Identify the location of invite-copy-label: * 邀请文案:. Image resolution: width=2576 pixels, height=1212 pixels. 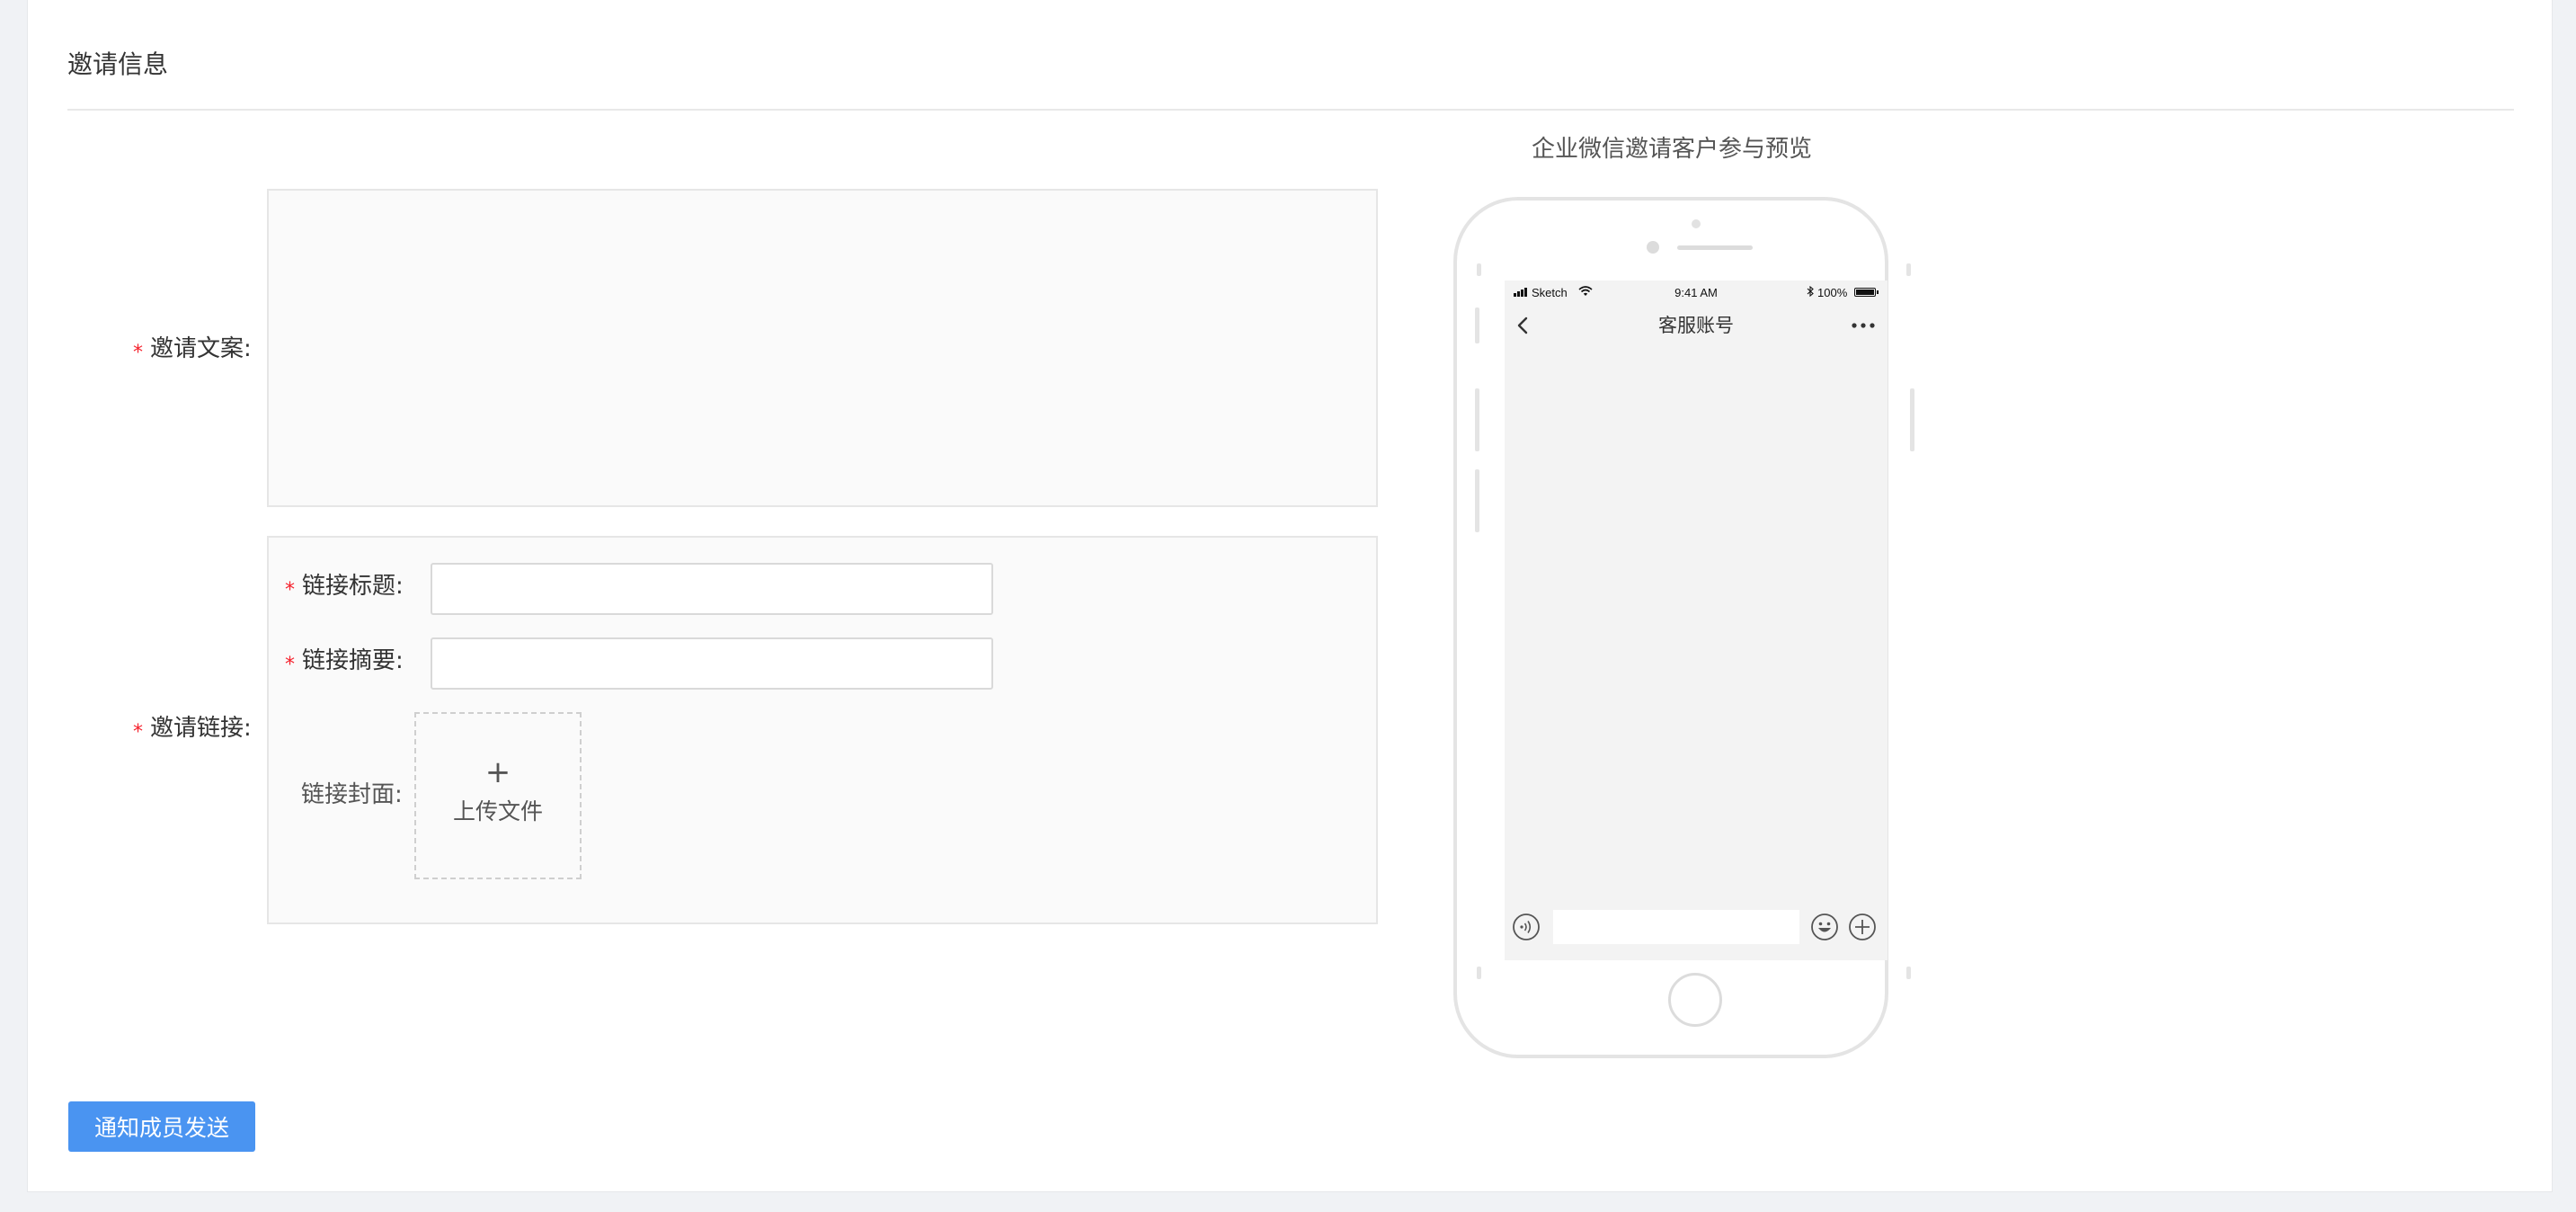
(192, 350).